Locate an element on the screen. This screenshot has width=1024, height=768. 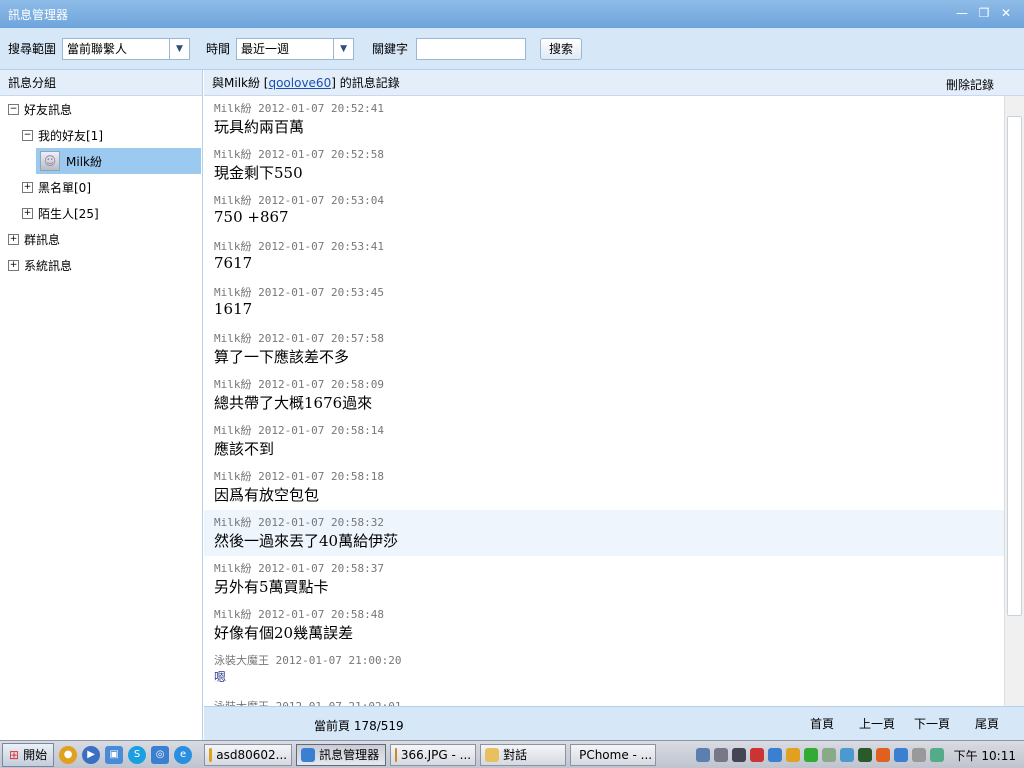
message-meta: Milk紛 2012-01-07 20:57:58 is located at coordinates (299, 338).